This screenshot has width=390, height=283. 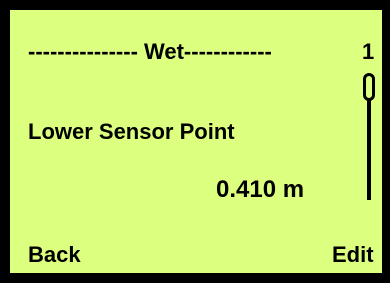 I want to click on back-softkey: Back, so click(x=54, y=255).